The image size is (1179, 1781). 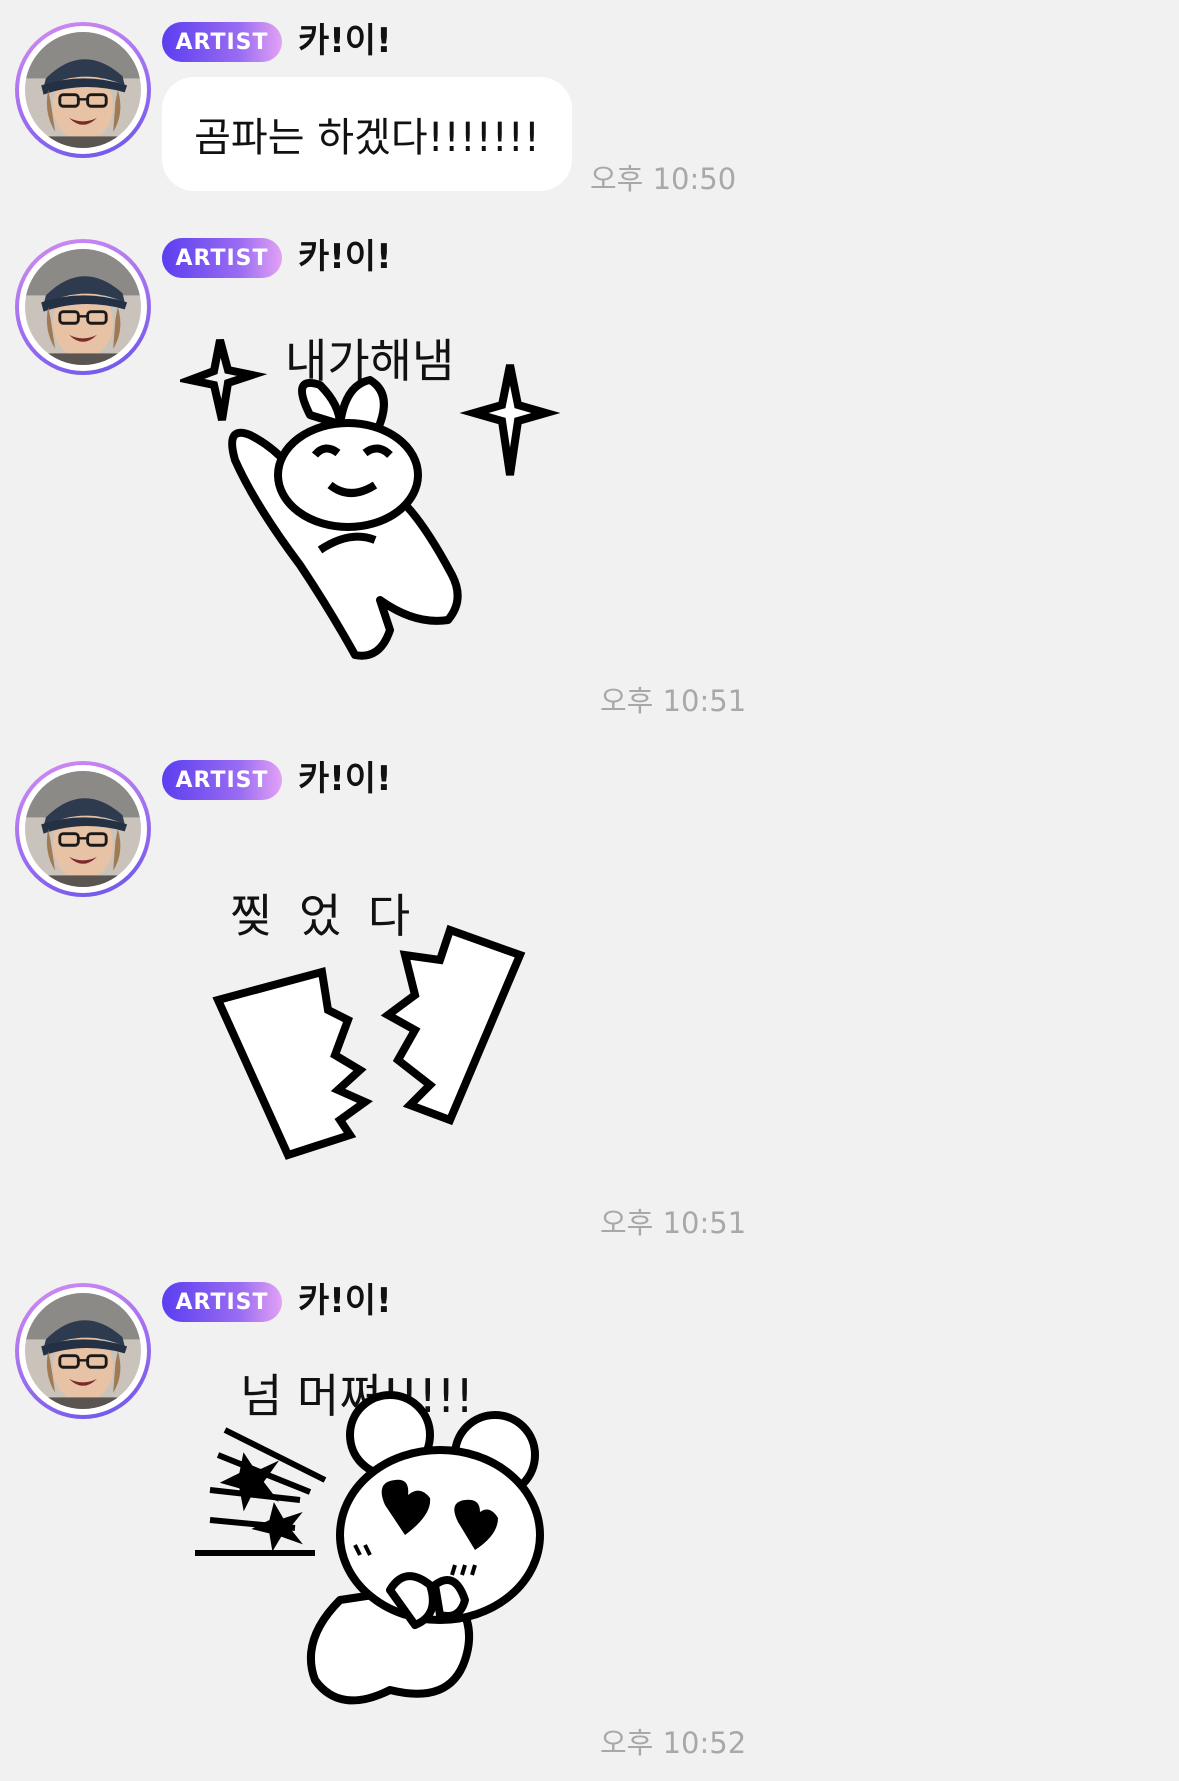 What do you see at coordinates (323, 916) in the screenshot?
I see `sticker-text: 찢 었 다` at bounding box center [323, 916].